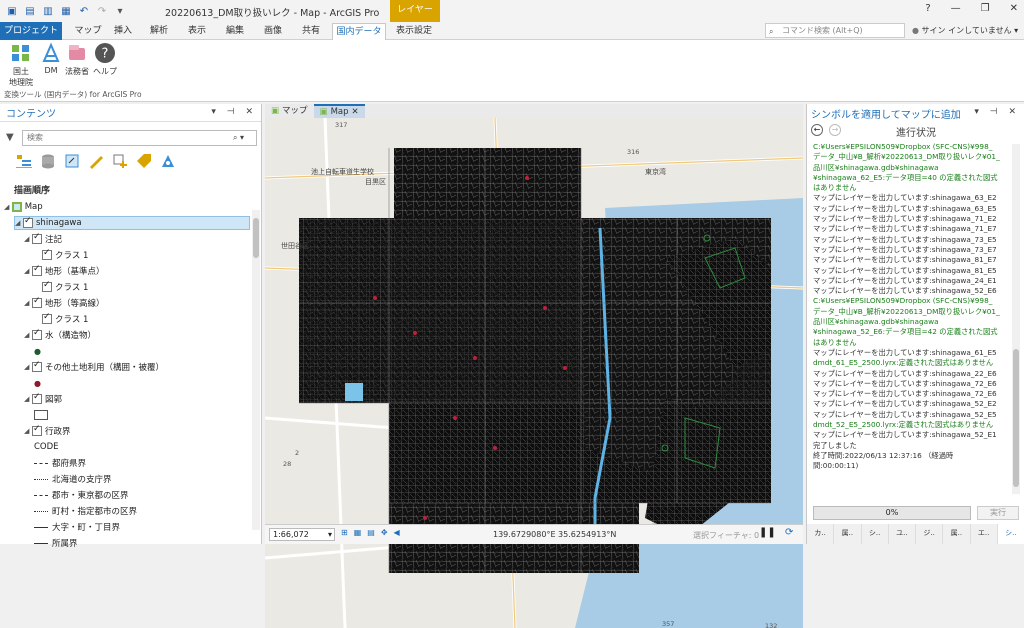  What do you see at coordinates (48, 161) in the screenshot?
I see `data-source-icon` at bounding box center [48, 161].